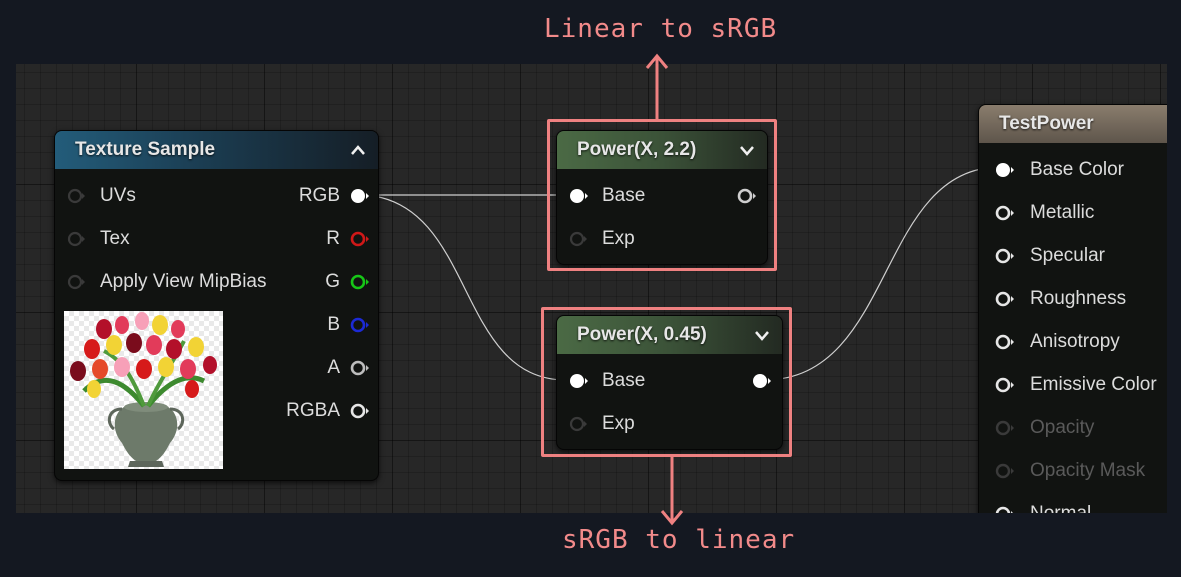 The height and width of the screenshot is (577, 1181). Describe the element at coordinates (466, 287) in the screenshot. I see `wire-rgb-to-power-bottom` at that location.